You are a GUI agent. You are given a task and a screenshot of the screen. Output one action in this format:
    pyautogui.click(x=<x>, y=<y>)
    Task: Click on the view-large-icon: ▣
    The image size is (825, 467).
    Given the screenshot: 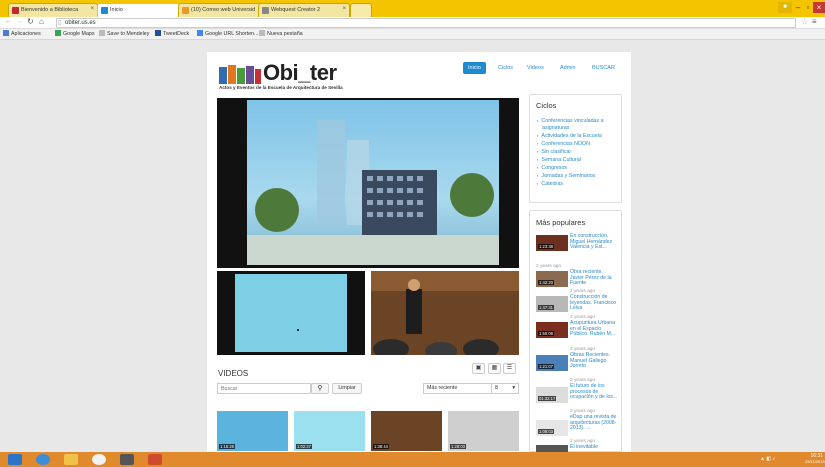 What is the action you would take?
    pyautogui.click(x=478, y=368)
    